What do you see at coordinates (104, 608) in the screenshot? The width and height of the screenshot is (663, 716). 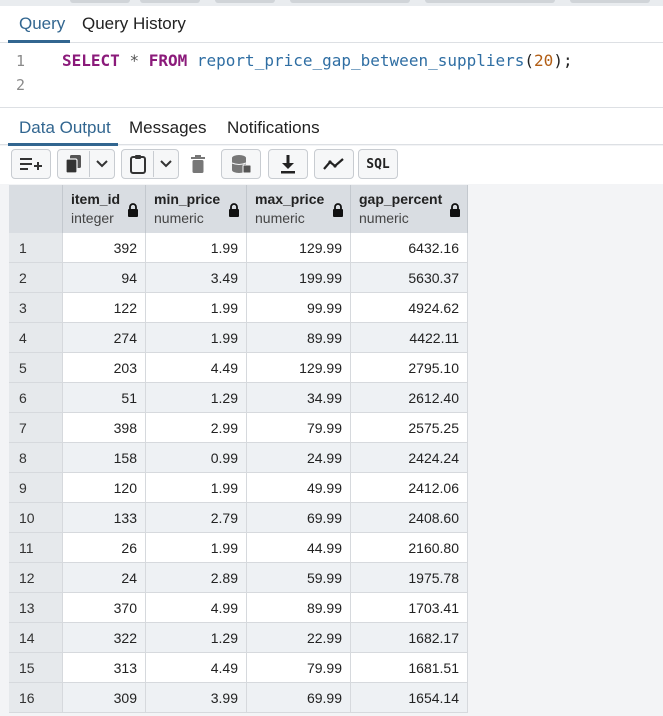 I see `cell-item-id: 370` at bounding box center [104, 608].